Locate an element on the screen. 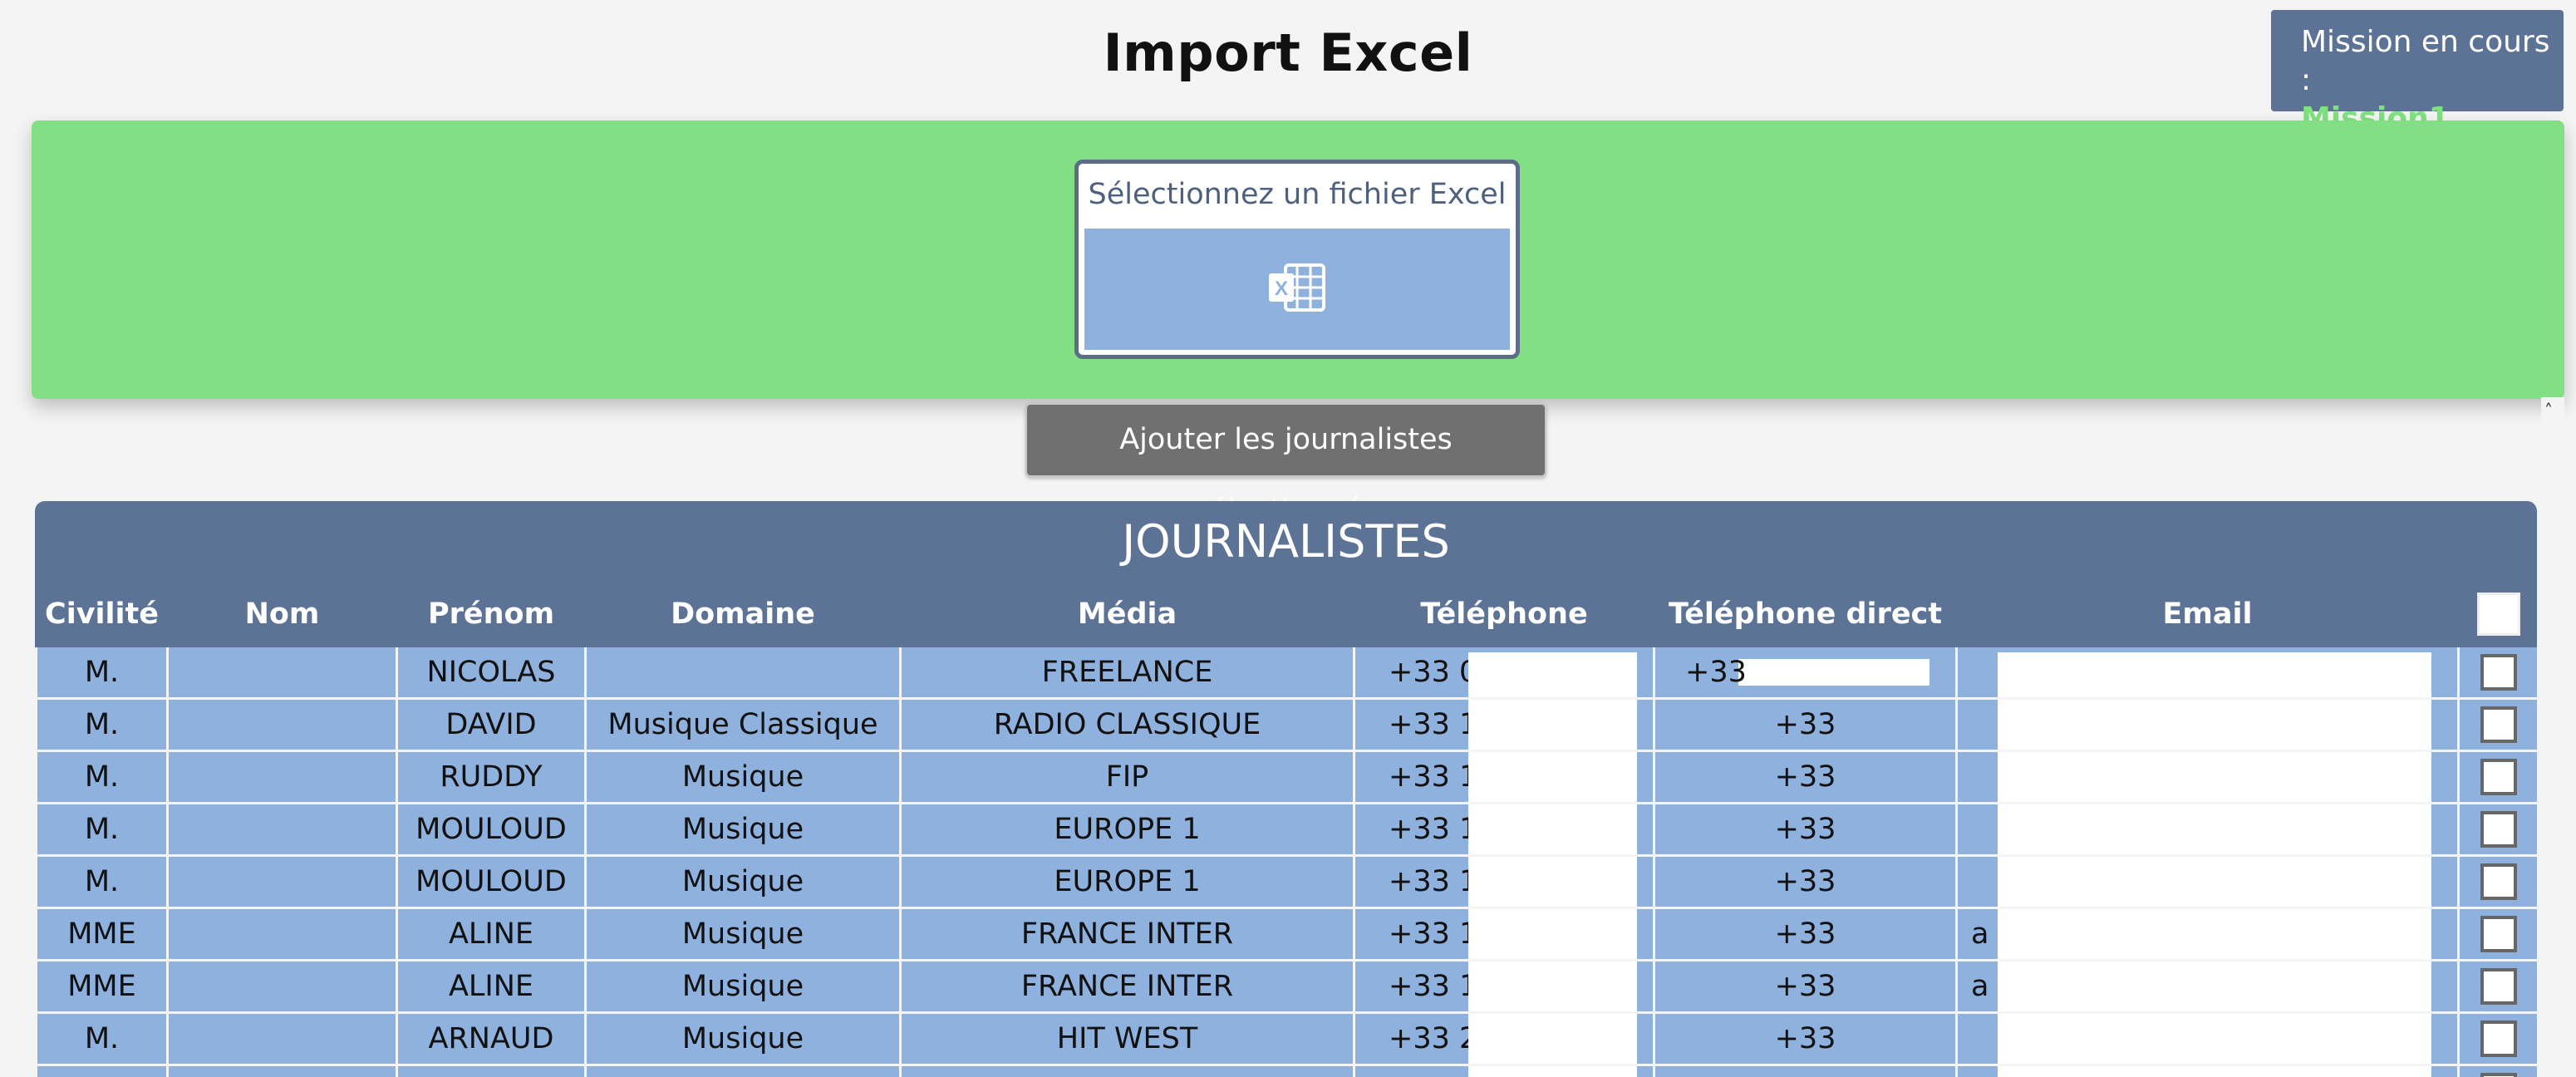 This screenshot has height=1077, width=2576. excel-file-picker: Sélectionnez un fichier Excel X is located at coordinates (1297, 259).